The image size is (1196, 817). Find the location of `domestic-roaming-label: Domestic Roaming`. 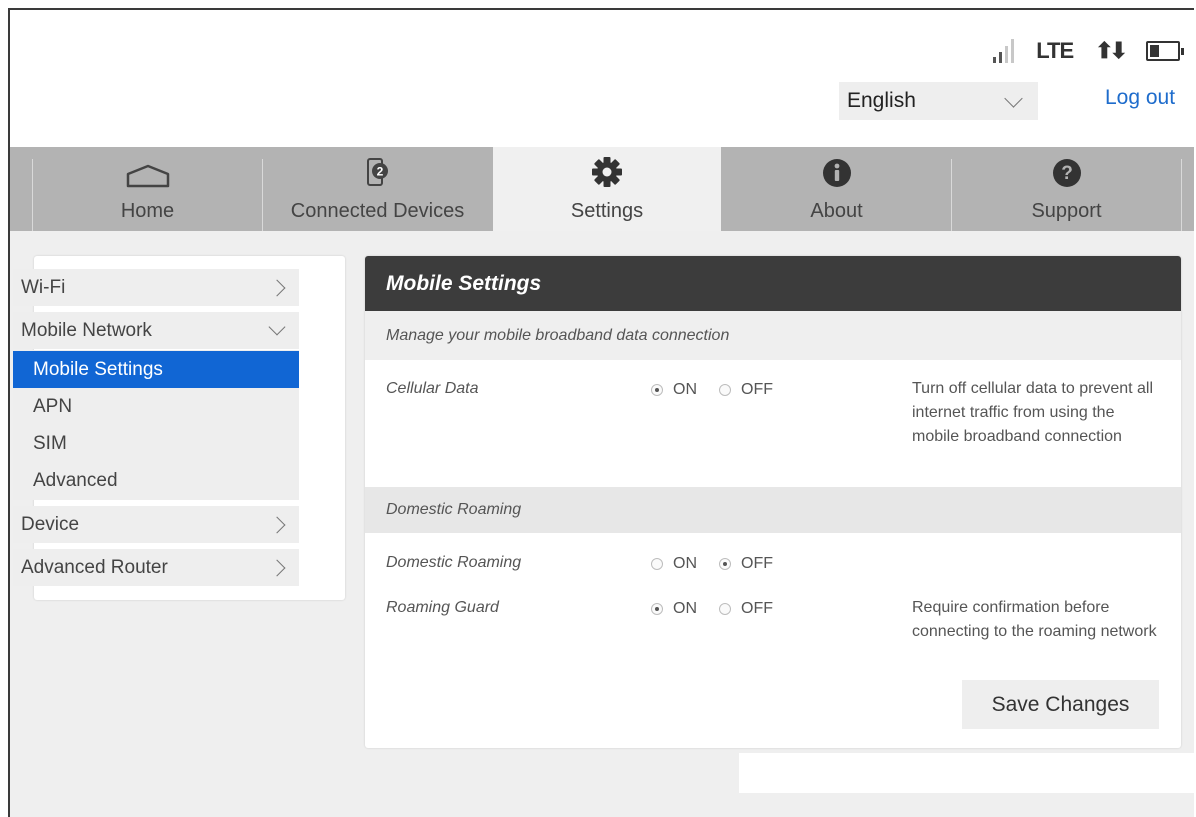

domestic-roaming-label: Domestic Roaming is located at coordinates (454, 562).